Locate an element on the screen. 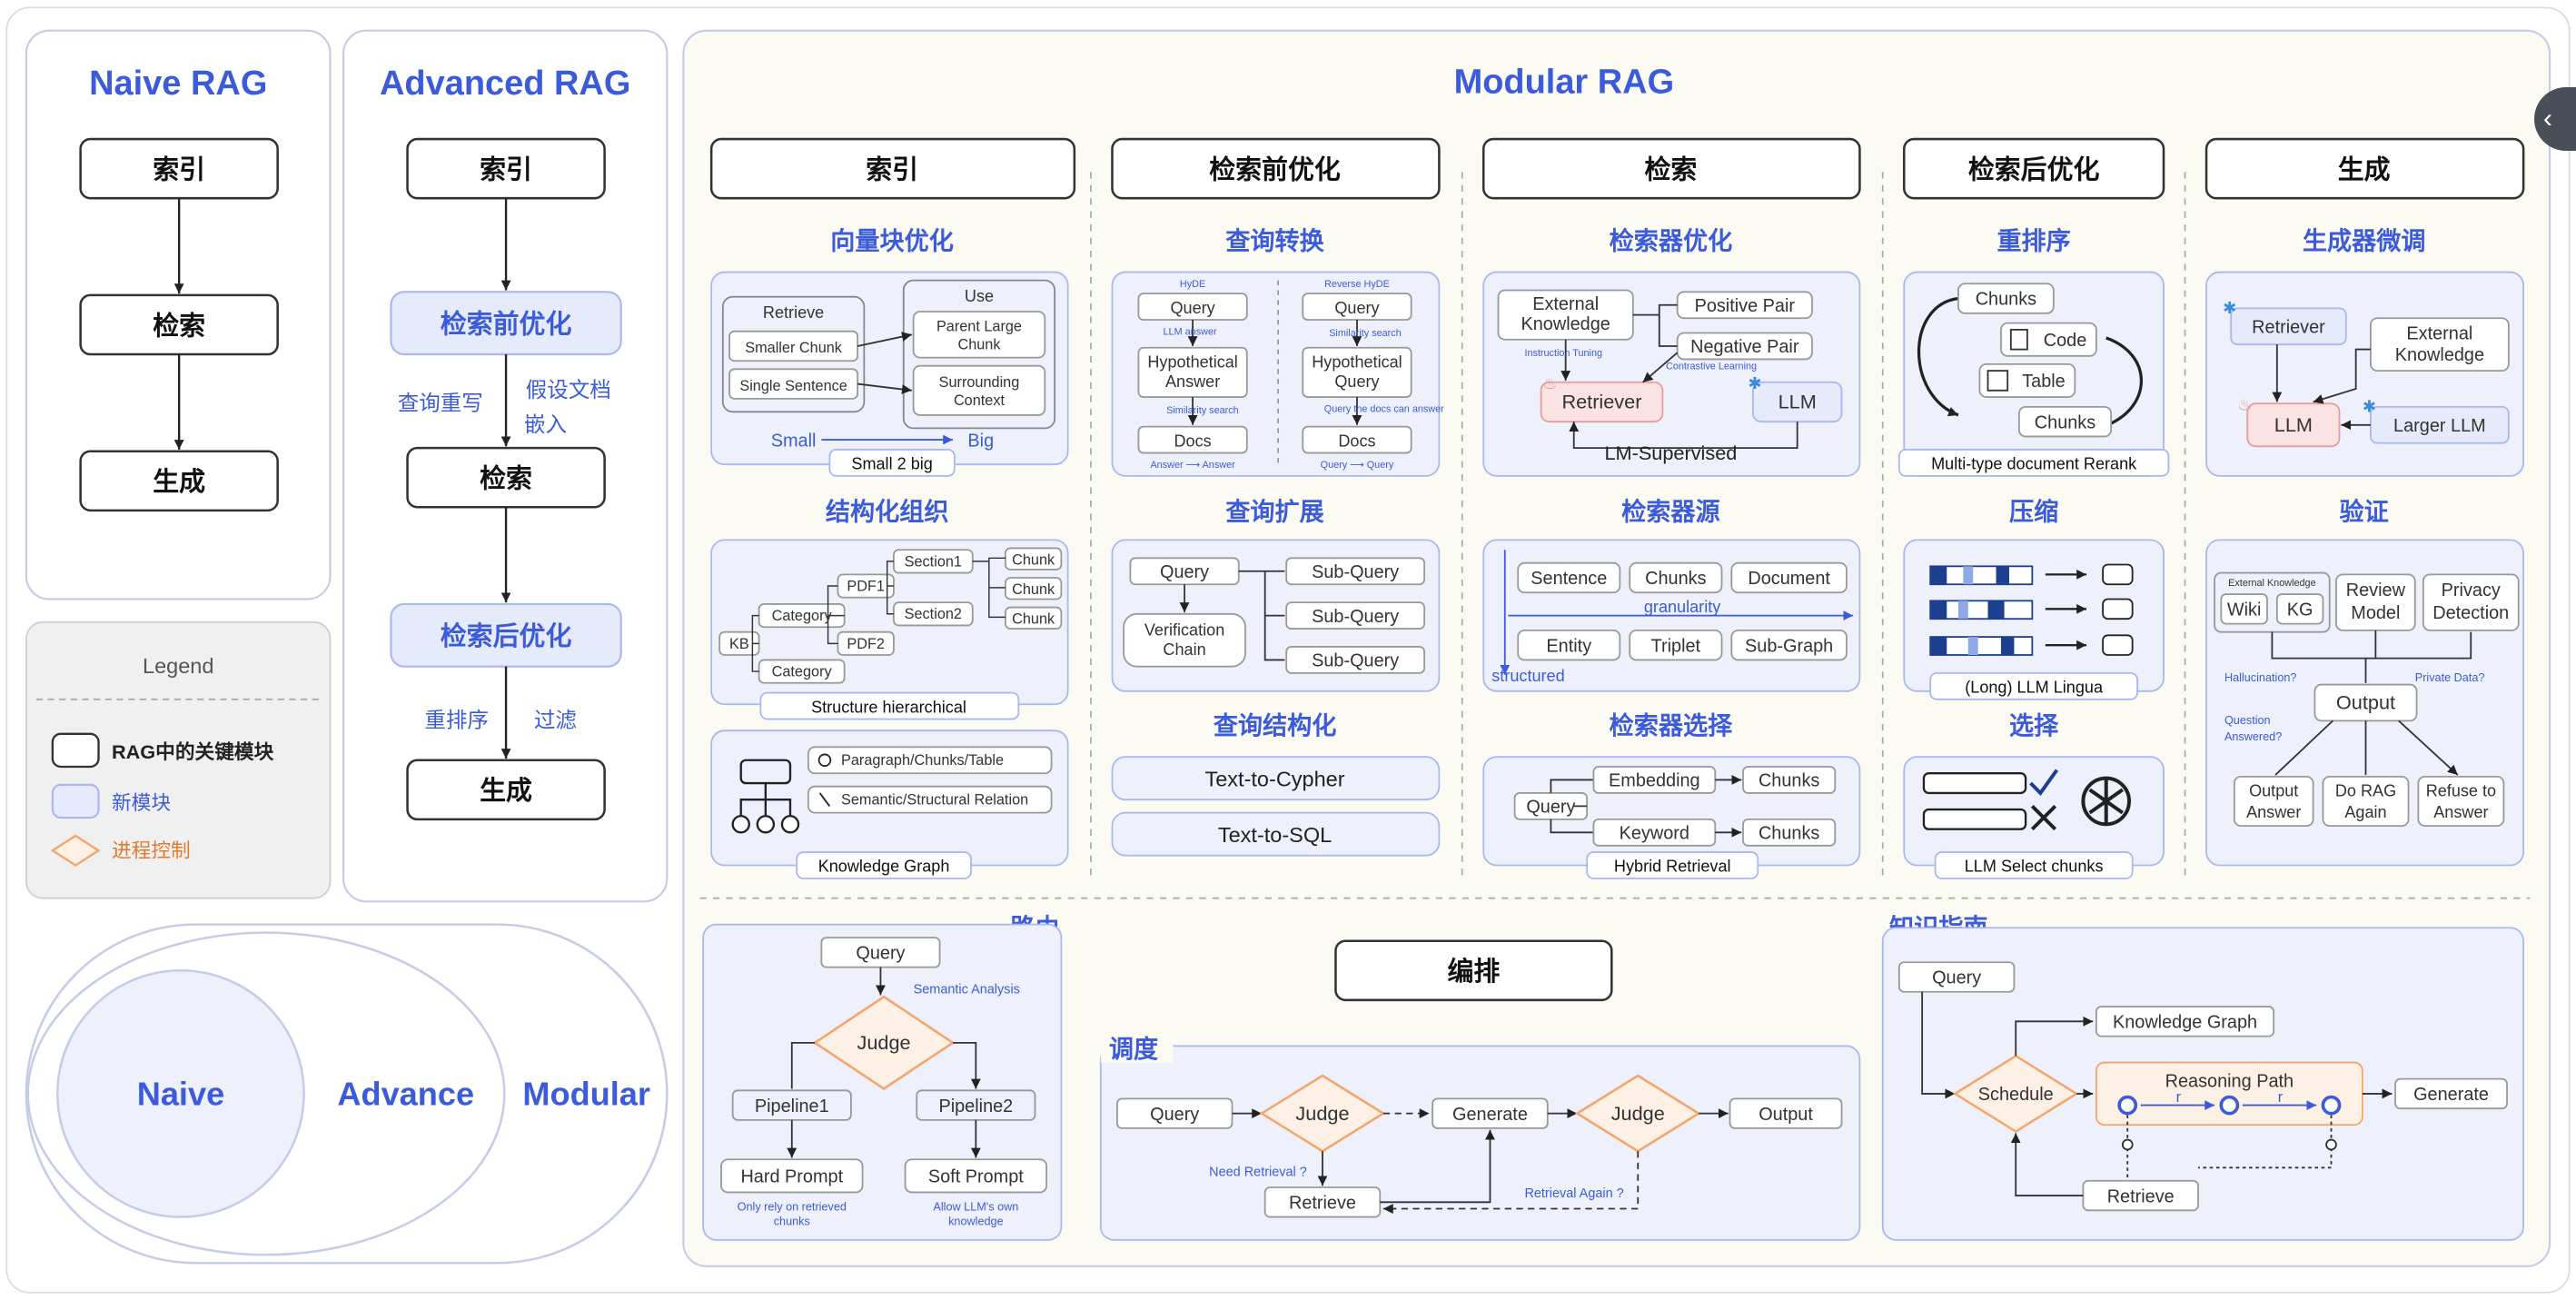  column-generation: 生成 is located at coordinates (2364, 169).